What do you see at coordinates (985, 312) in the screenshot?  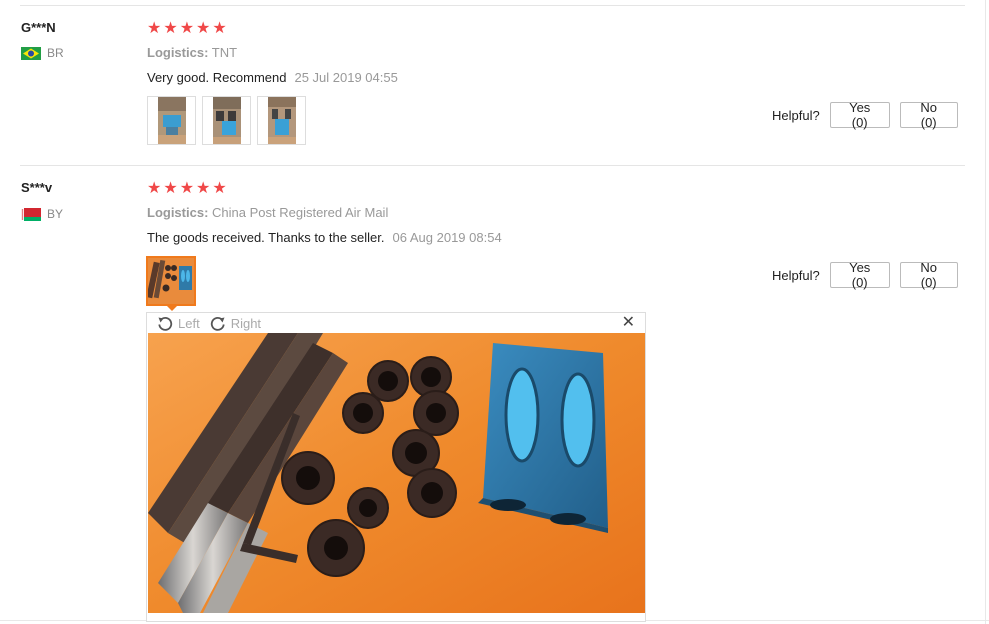 I see `page-right-border` at bounding box center [985, 312].